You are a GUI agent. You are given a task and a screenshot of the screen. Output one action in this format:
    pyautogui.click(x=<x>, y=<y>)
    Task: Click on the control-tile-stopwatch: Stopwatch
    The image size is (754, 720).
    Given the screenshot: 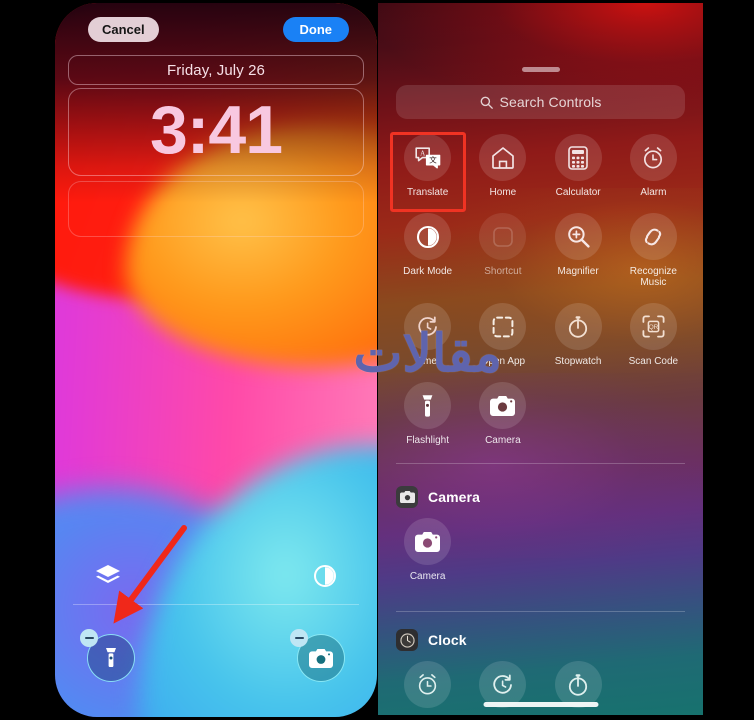 What is the action you would take?
    pyautogui.click(x=578, y=335)
    